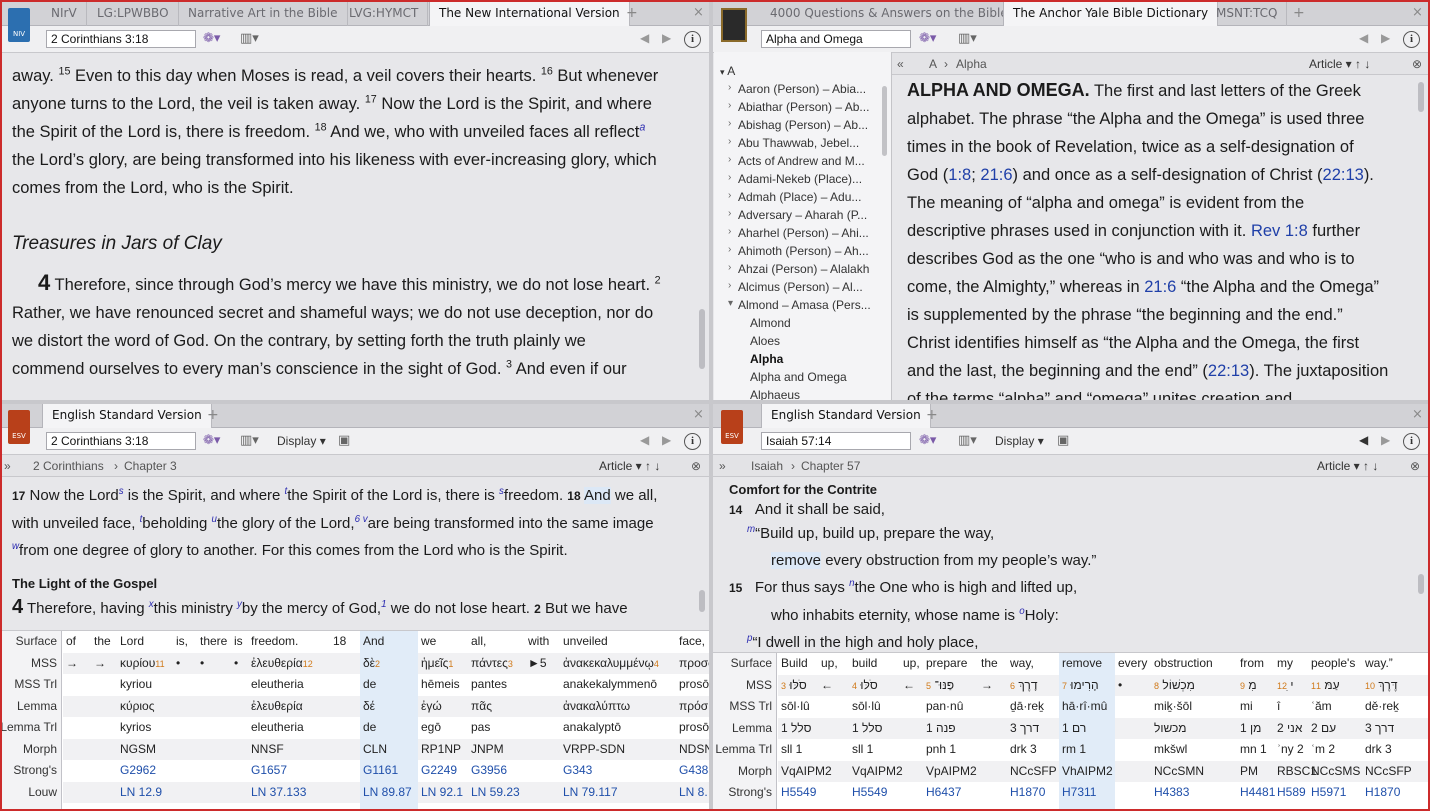  Describe the element at coordinates (692, 720) in the screenshot. I see `interlinear-word: face, προσώ prosō πρόσ prosō NDSN G4383 LN 8.` at that location.